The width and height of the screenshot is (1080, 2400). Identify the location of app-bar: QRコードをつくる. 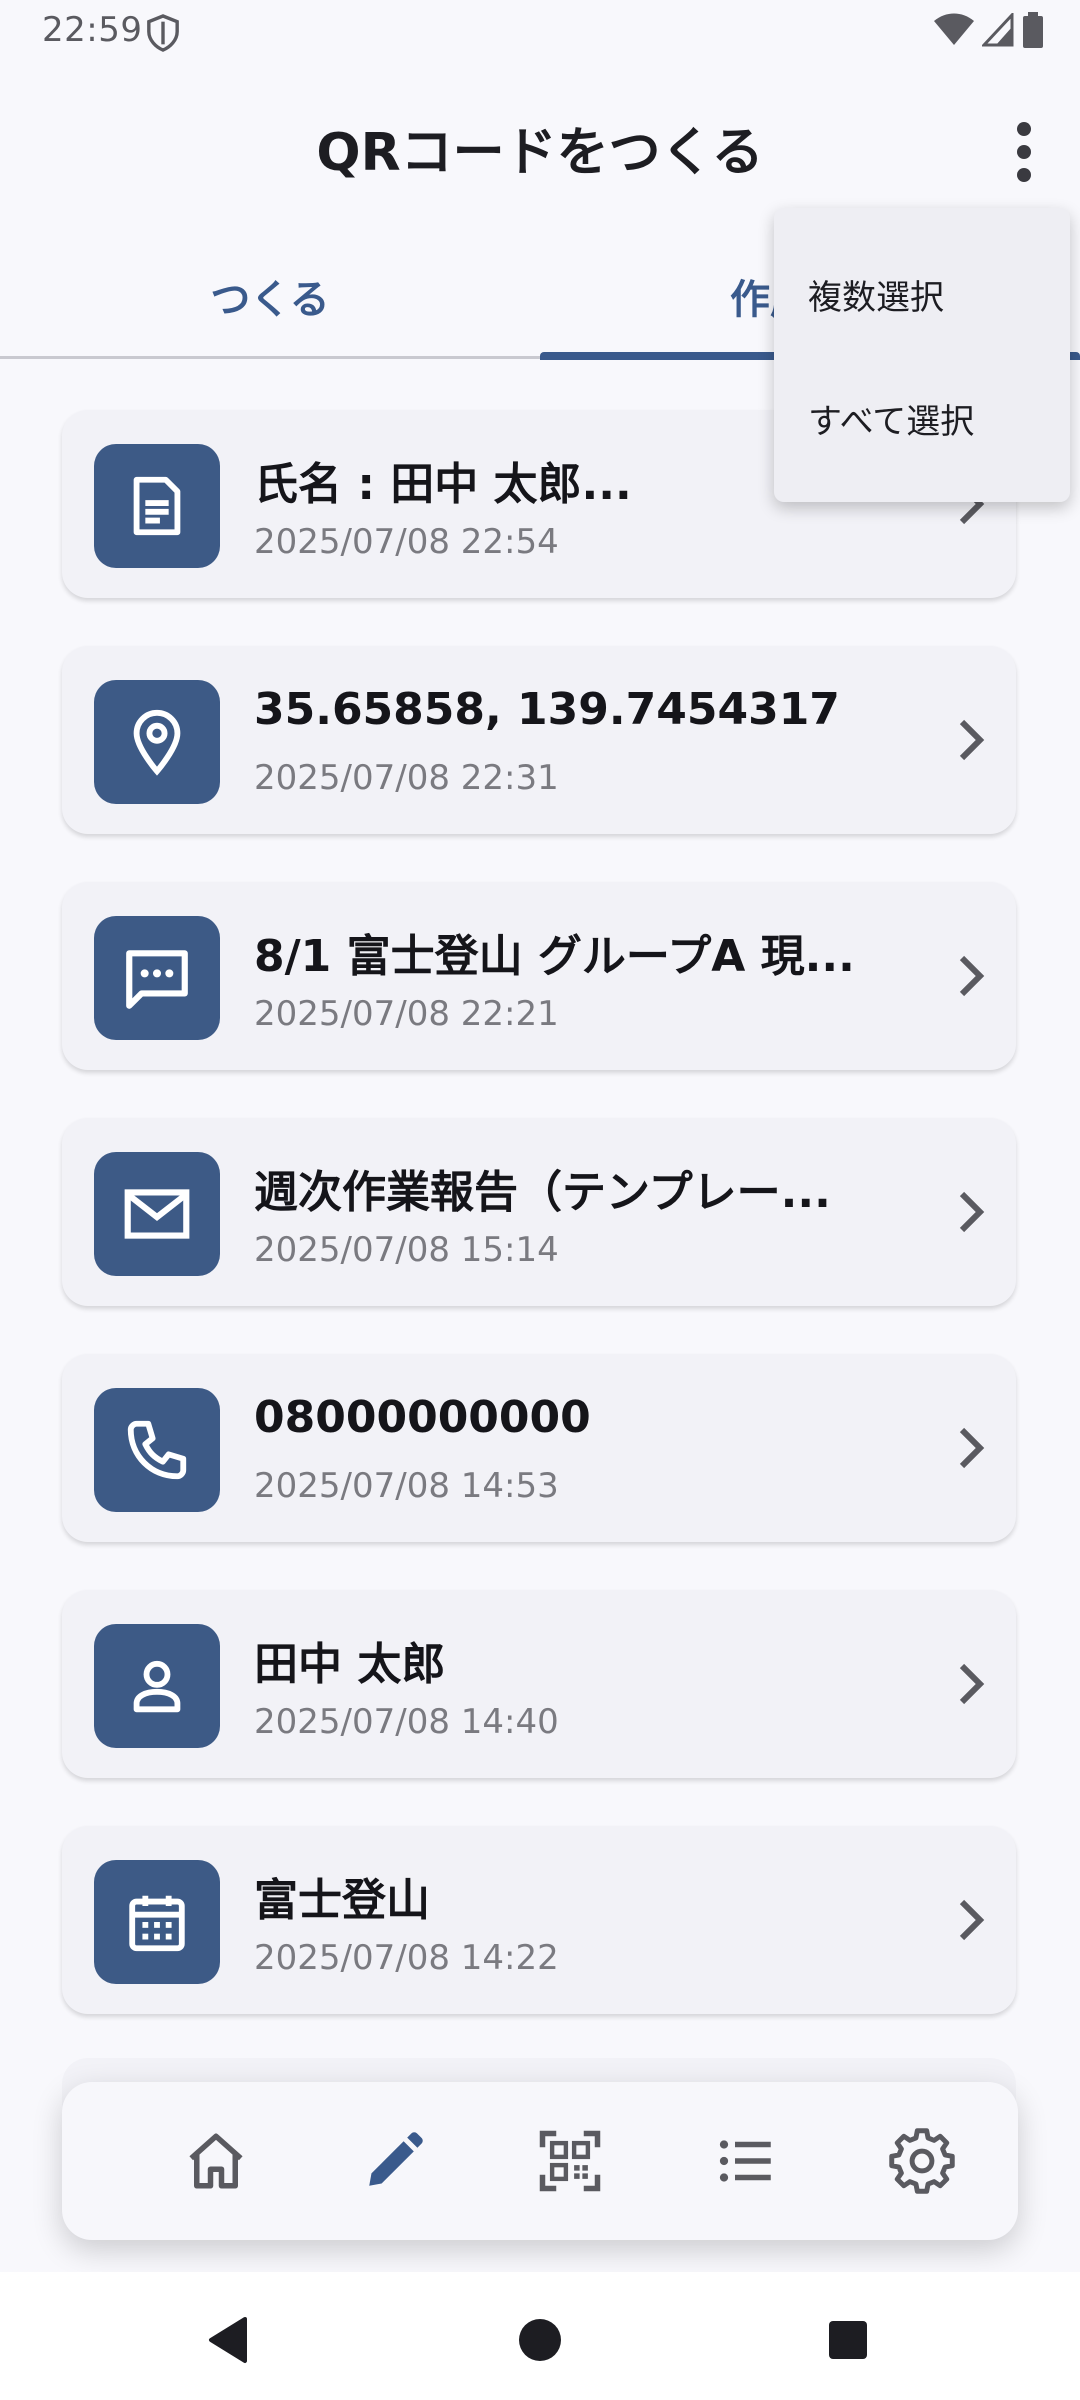
(540, 150).